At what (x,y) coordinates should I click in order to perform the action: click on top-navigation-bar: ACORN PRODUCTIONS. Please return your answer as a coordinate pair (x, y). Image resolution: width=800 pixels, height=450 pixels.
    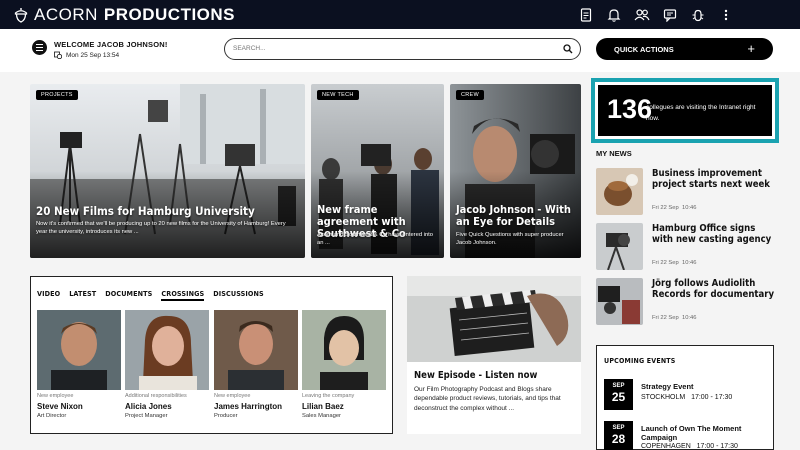
    Looking at the image, I should click on (400, 14).